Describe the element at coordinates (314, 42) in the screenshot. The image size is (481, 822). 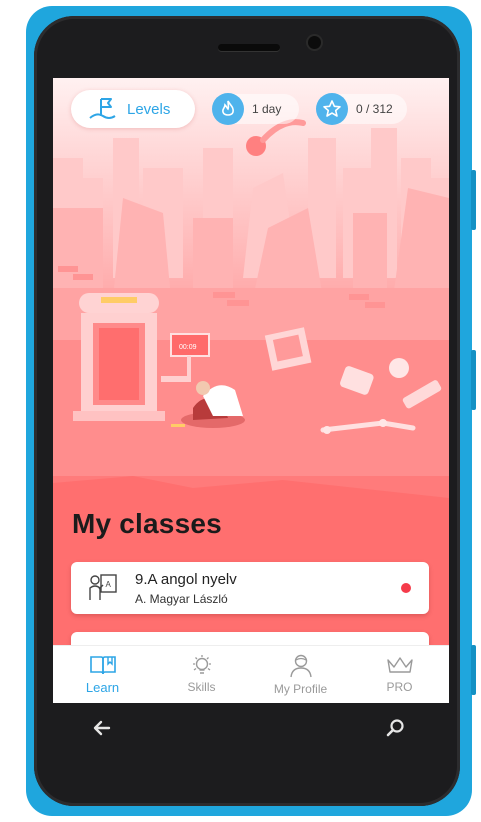
I see `phone-camera` at that location.